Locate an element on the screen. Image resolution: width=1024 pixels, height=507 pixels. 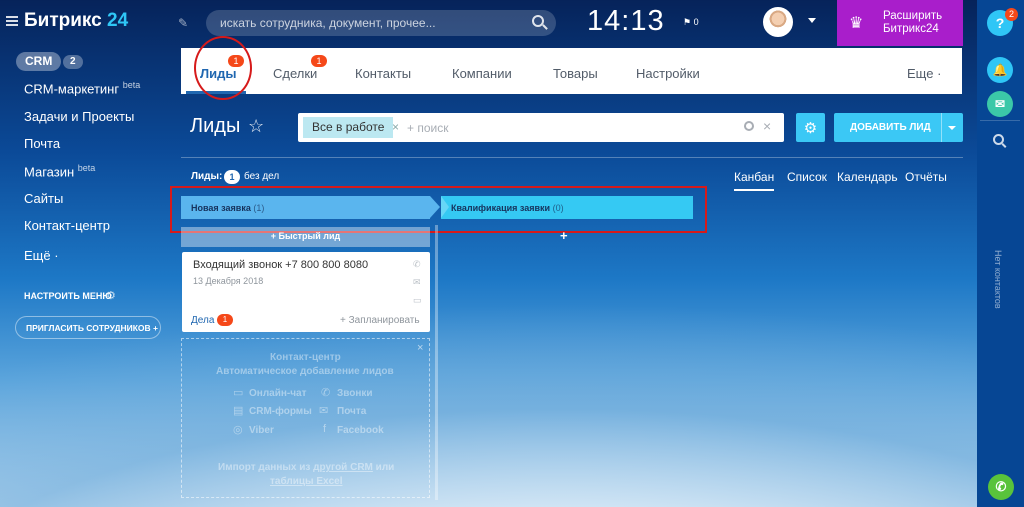
lead-card-title: Входящий звонок +7 800 800 8080 is located at coordinates (280, 265).